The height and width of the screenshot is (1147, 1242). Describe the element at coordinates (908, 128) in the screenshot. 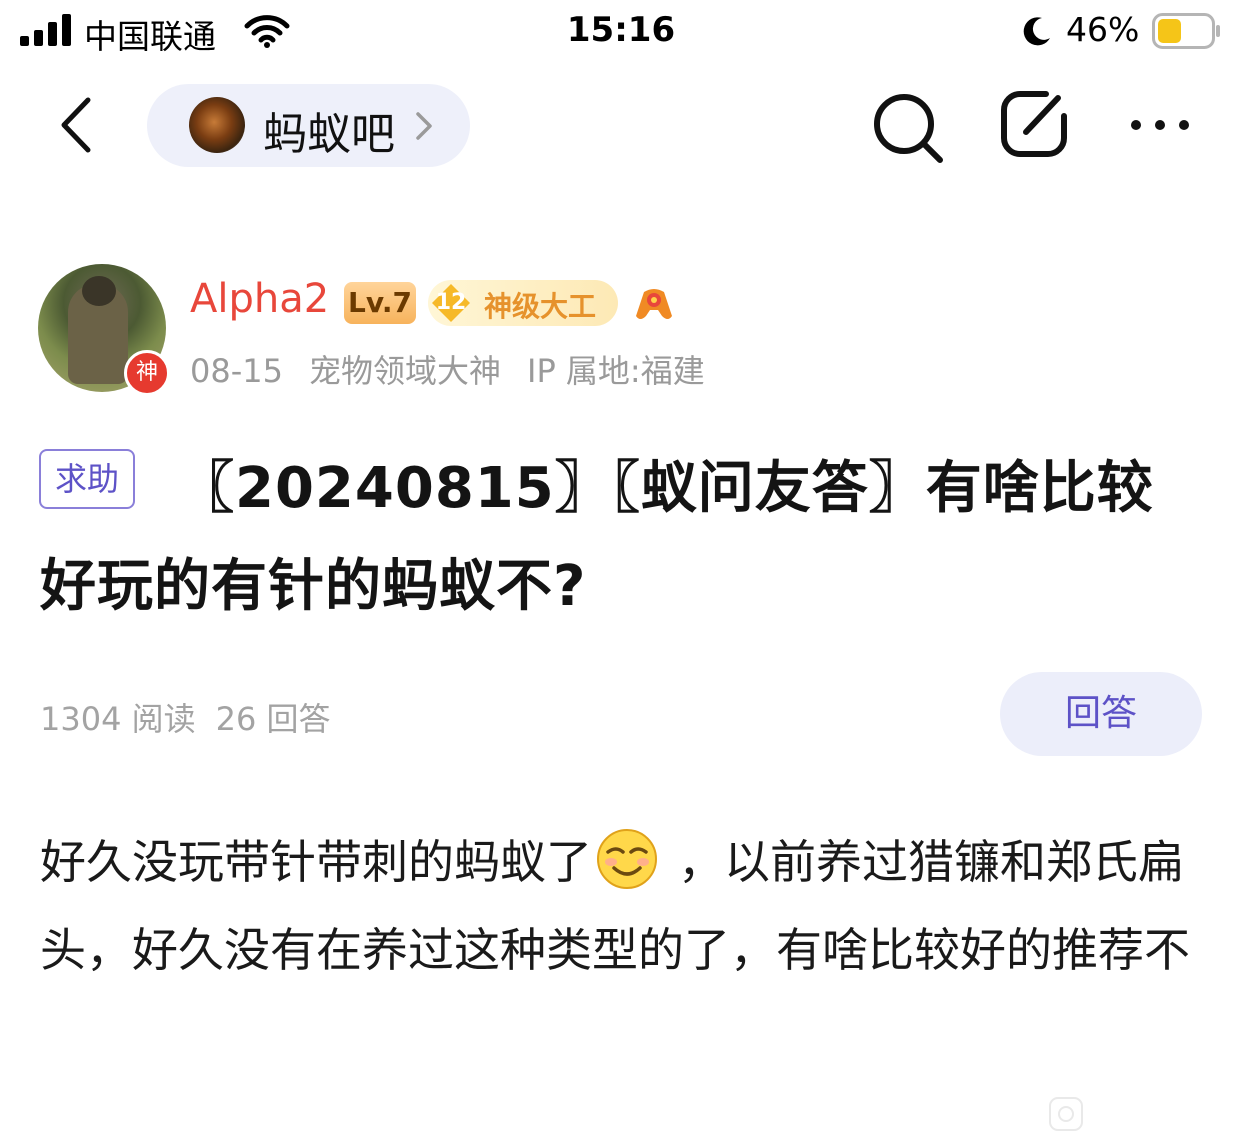

I see `search-icon` at that location.